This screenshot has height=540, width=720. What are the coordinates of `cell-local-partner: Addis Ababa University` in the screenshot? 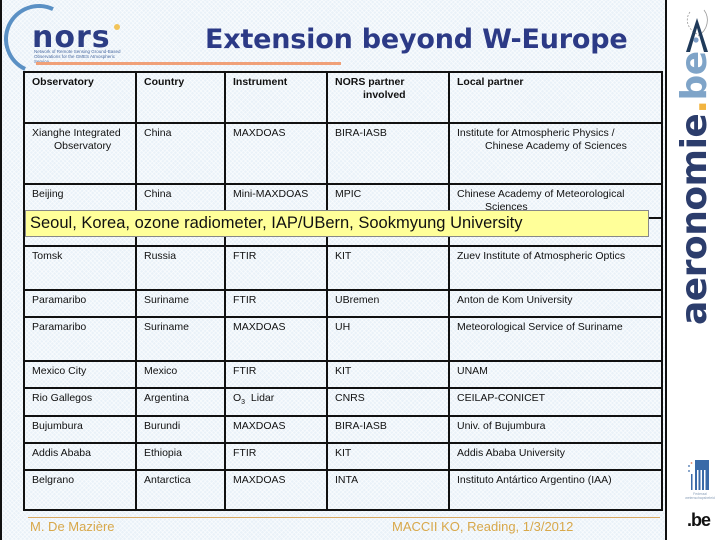 It's located at (555, 456).